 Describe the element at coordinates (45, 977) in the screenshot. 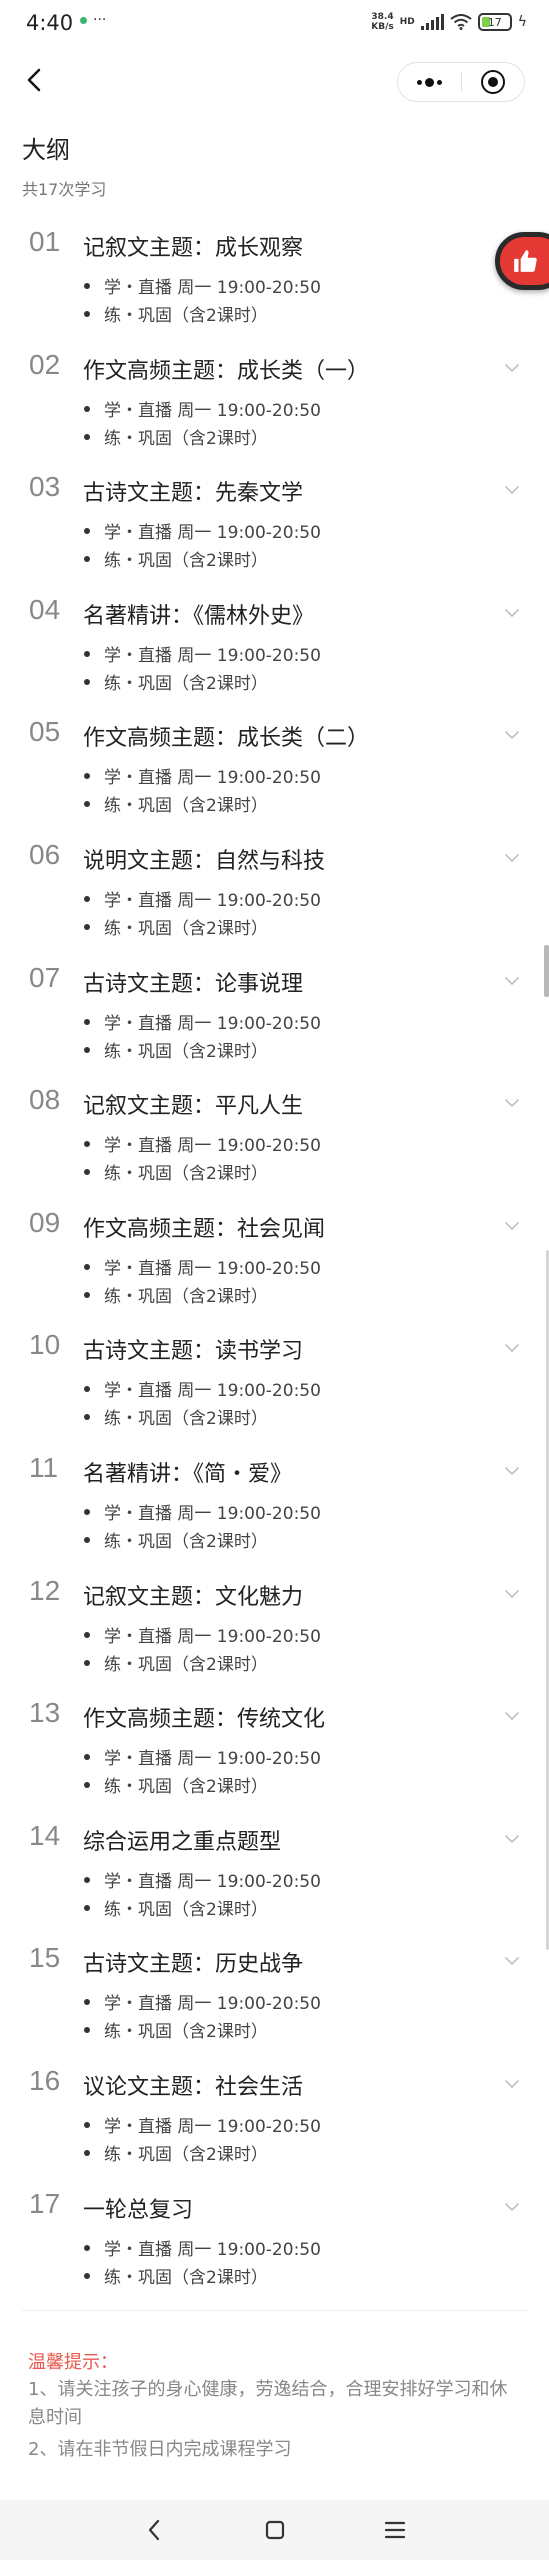

I see `lesson-number: 07` at that location.